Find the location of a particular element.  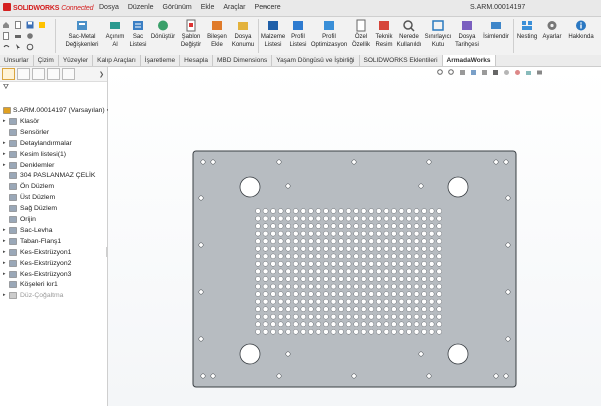

ribbon-convert: Dönüştür is located at coordinates (163, 30).